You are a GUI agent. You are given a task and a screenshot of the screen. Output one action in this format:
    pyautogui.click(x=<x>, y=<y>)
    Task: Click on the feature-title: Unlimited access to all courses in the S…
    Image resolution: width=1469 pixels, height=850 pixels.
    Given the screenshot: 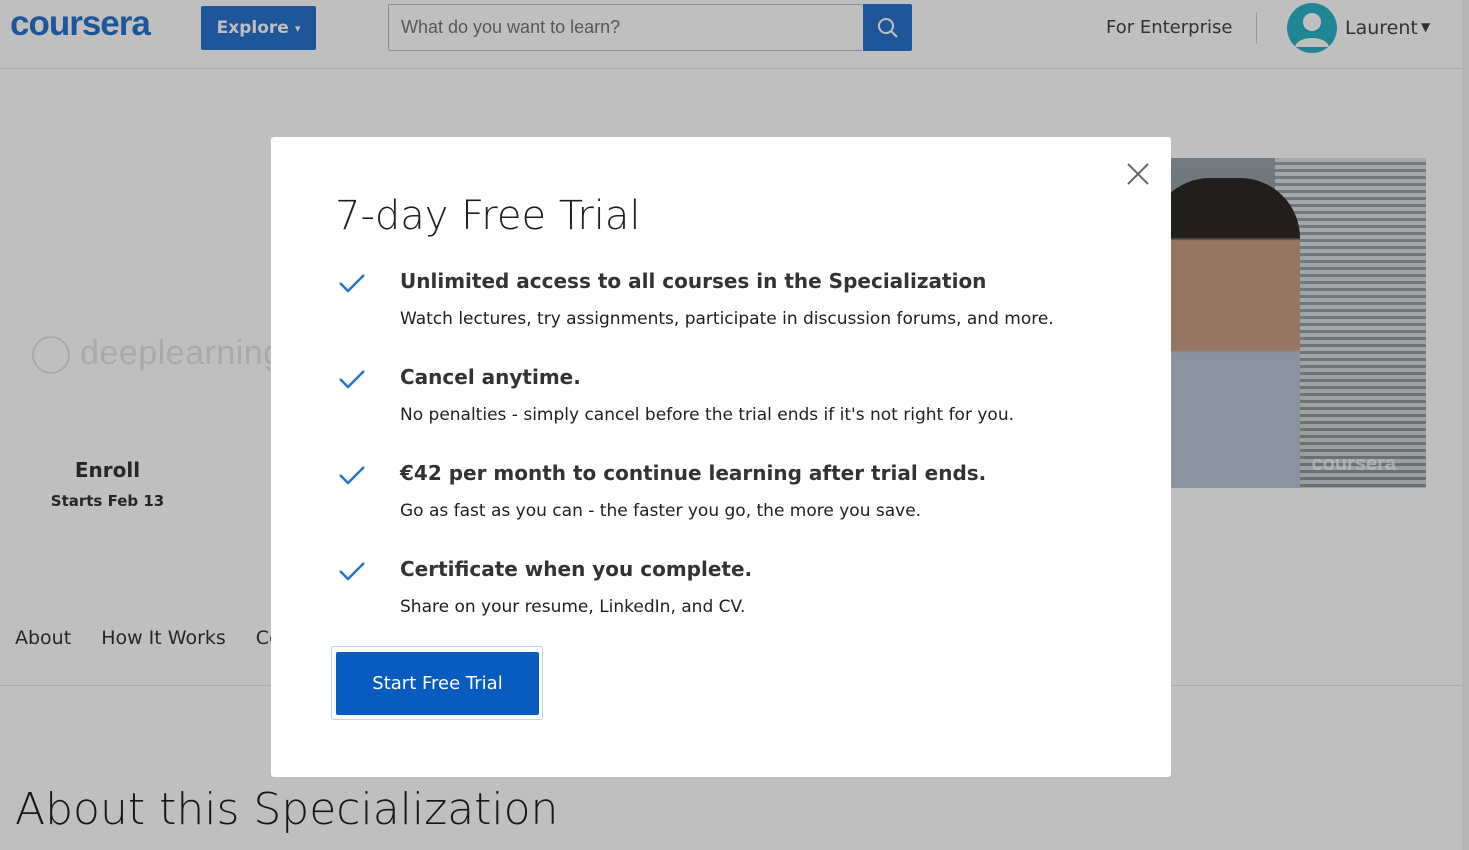 What is the action you would take?
    pyautogui.click(x=693, y=281)
    